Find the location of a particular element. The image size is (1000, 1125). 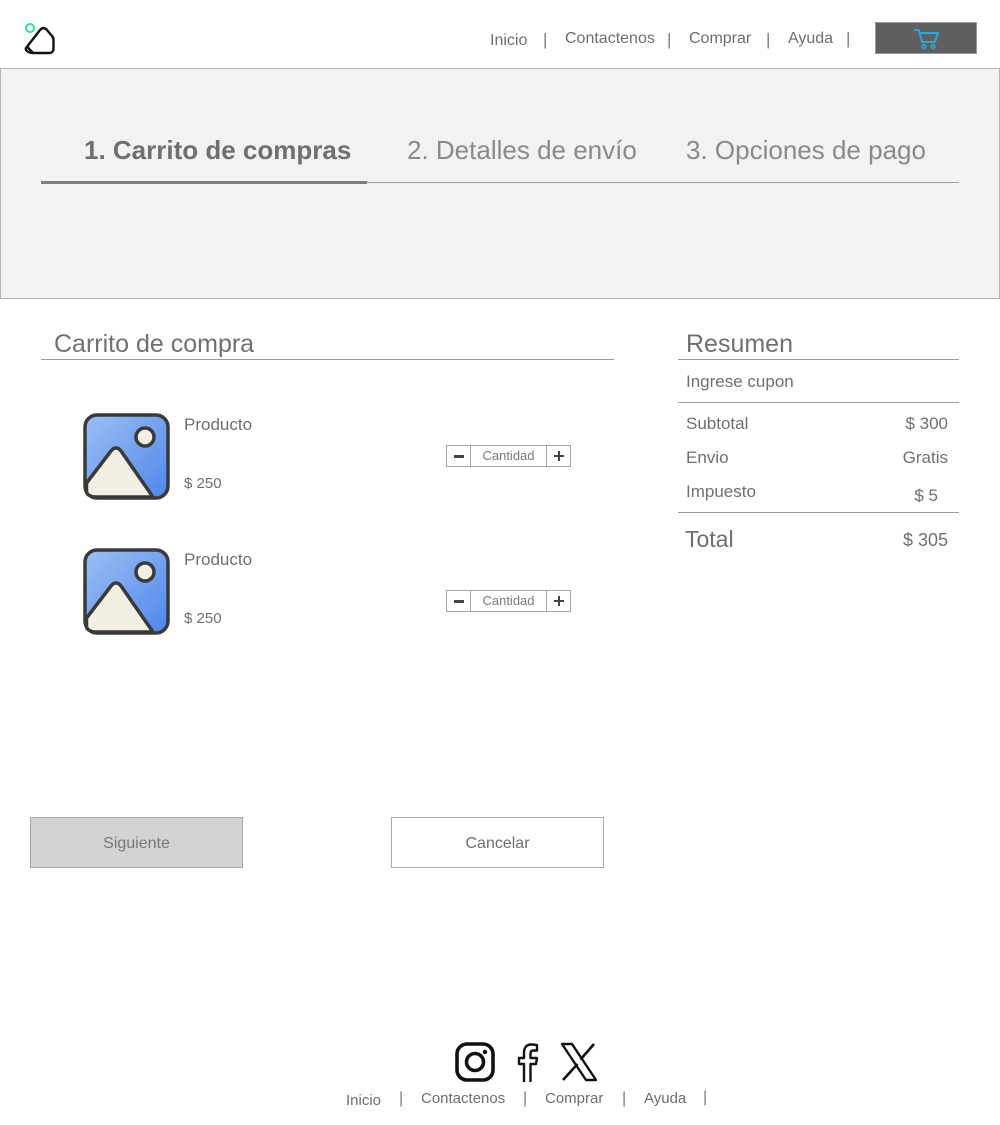

step-carrito-de-compras: 1. Carrito de compras is located at coordinates (217, 150).